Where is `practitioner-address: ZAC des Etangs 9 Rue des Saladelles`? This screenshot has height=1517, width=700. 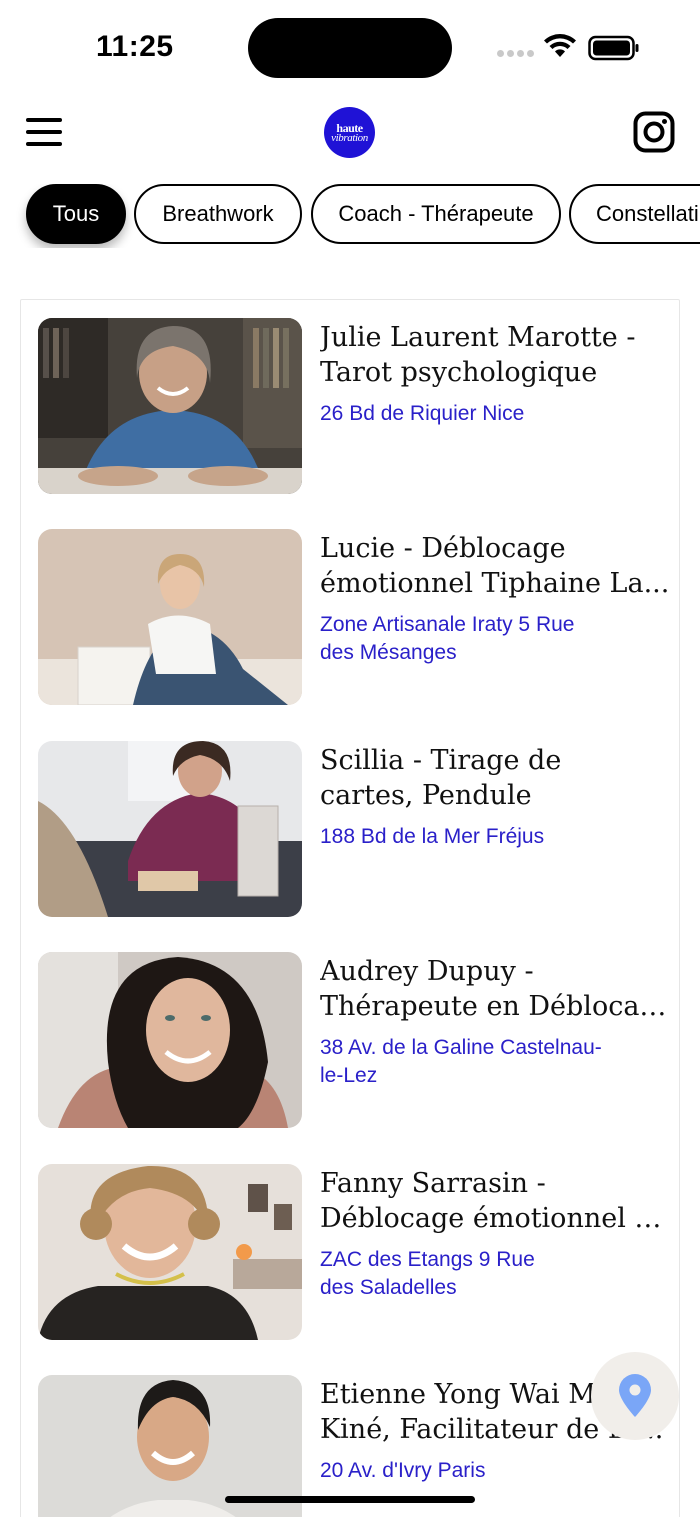 practitioner-address: ZAC des Etangs 9 Rue des Saladelles is located at coordinates (470, 1274).